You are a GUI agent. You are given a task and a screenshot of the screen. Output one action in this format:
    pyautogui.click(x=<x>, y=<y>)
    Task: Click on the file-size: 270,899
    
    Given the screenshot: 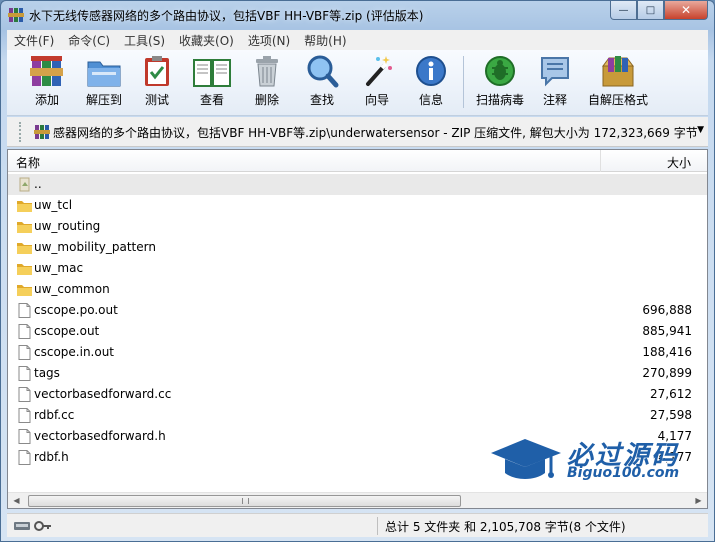 What is the action you would take?
    pyautogui.click(x=667, y=373)
    